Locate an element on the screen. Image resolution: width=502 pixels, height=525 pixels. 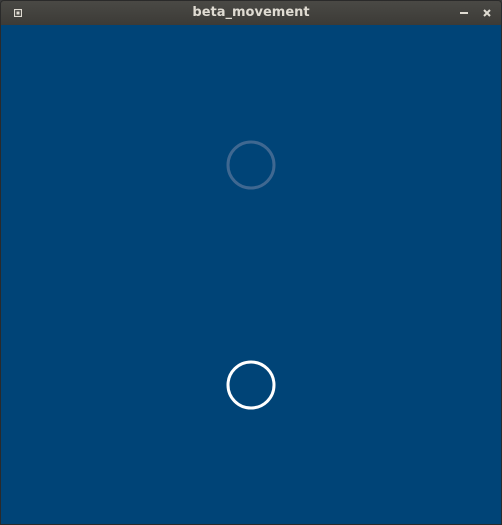
window-title: beta_movement is located at coordinates (251, 12).